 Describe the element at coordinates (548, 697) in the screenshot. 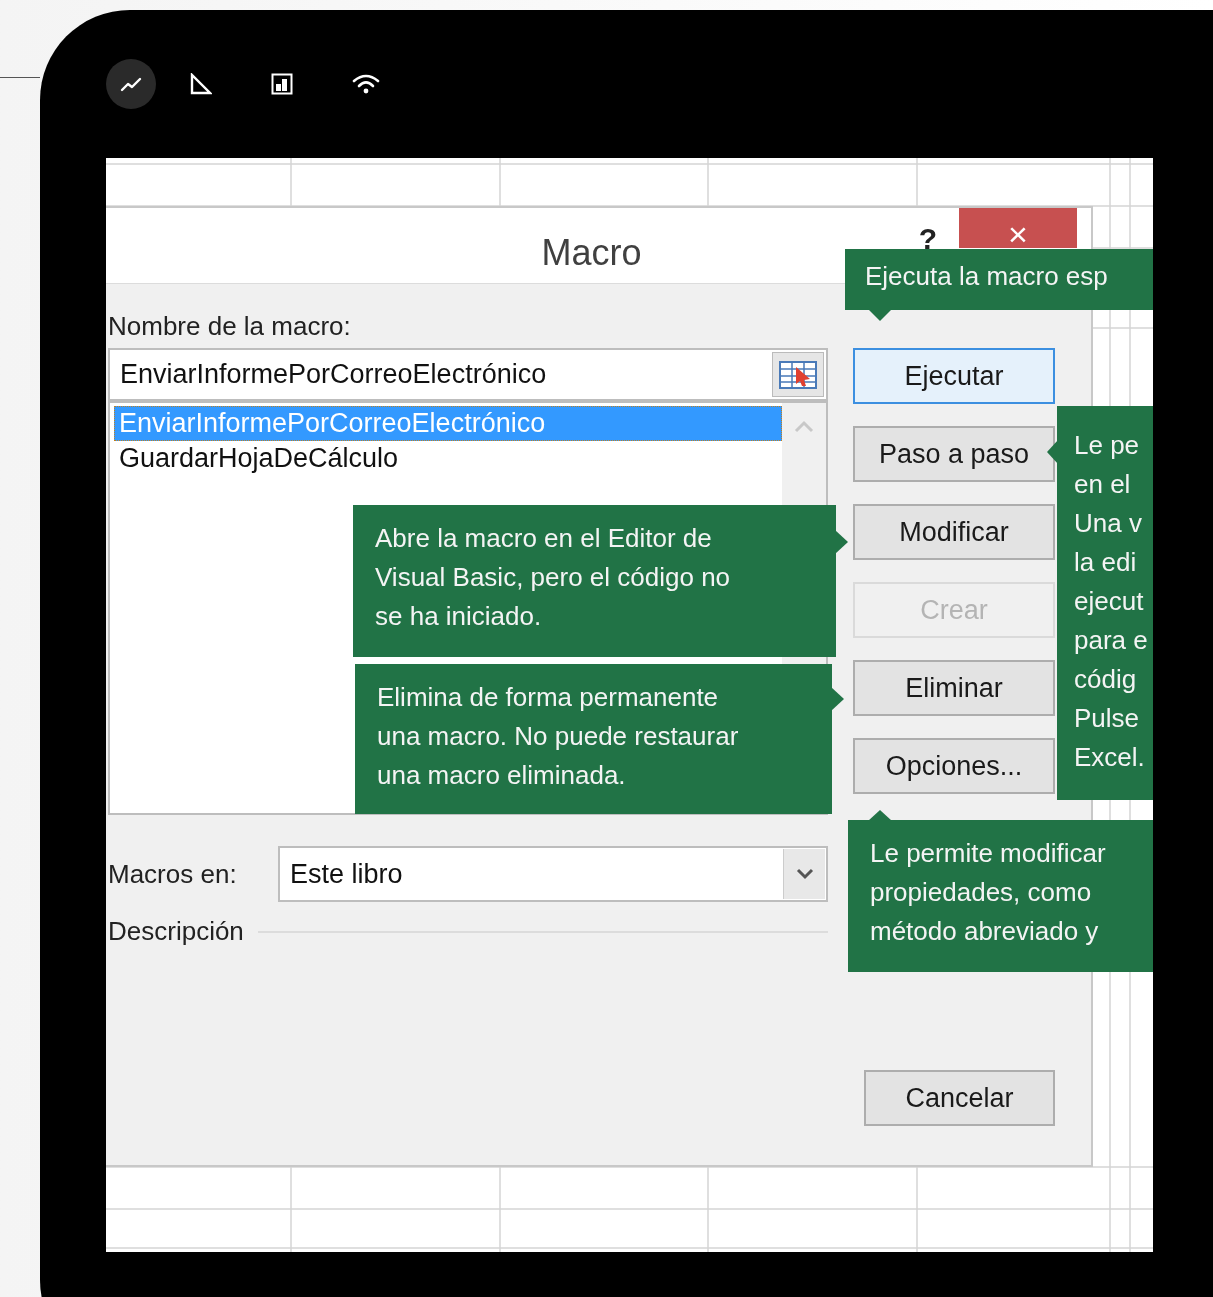

I see `tooltip-text: Elimina de forma permanente` at that location.